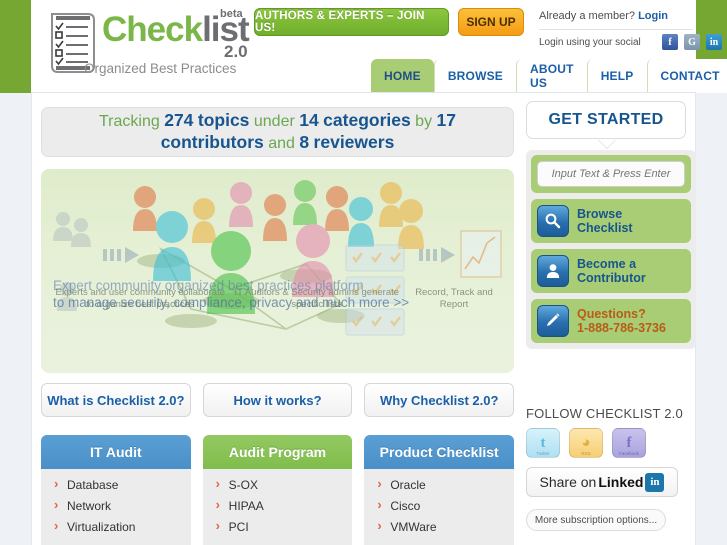 Image resolution: width=727 pixels, height=545 pixels. I want to click on share-on-label: Share on, so click(568, 482).